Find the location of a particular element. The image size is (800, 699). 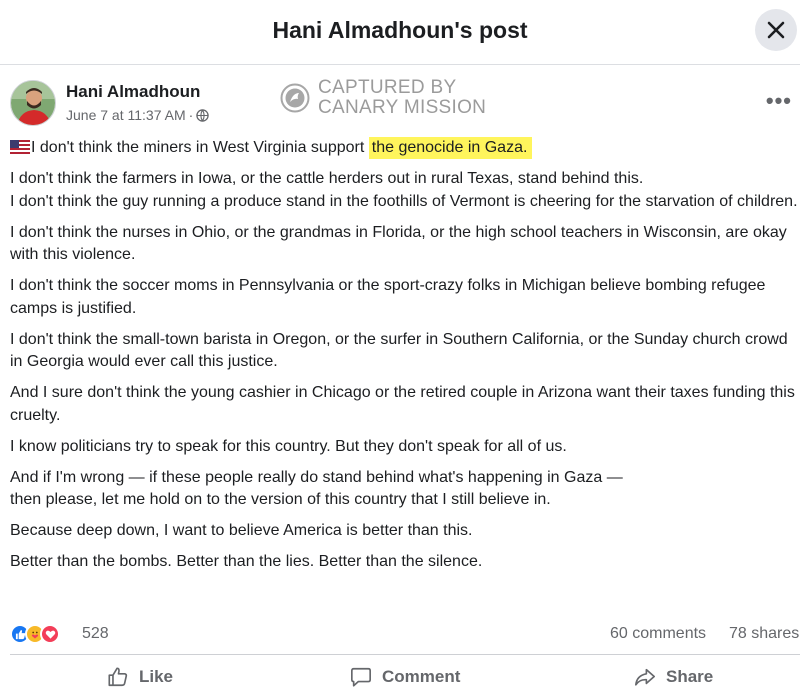

watermark-line2: CANARY MISSION is located at coordinates (402, 107).